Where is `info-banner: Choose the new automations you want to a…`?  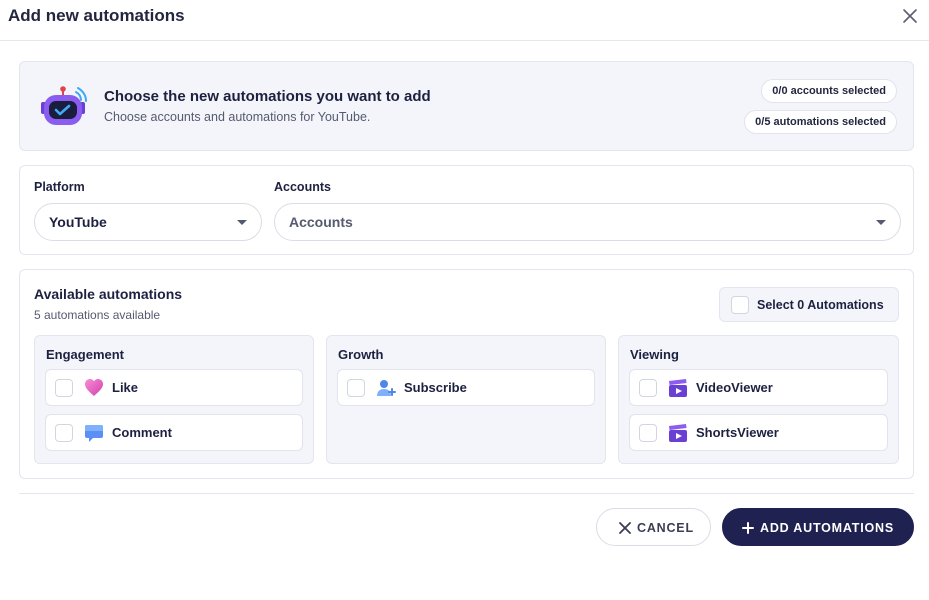
info-banner: Choose the new automations you want to a… is located at coordinates (466, 106).